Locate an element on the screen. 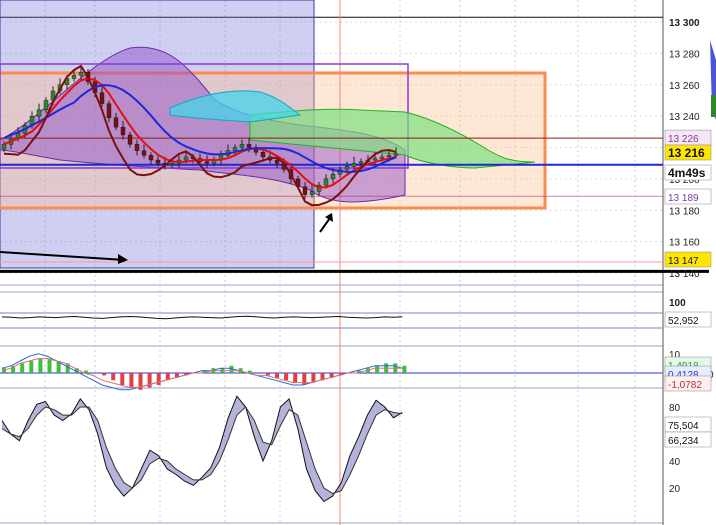 The width and height of the screenshot is (716, 525). support-price-label: 13 147 is located at coordinates (683, 261).